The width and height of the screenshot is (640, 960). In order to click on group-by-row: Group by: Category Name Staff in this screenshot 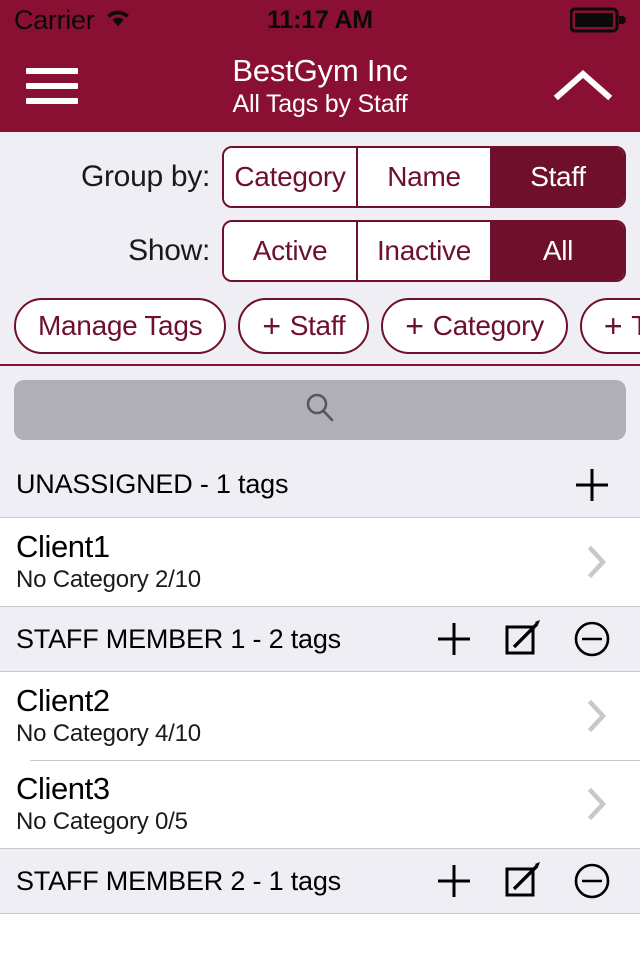, I will do `click(320, 177)`.